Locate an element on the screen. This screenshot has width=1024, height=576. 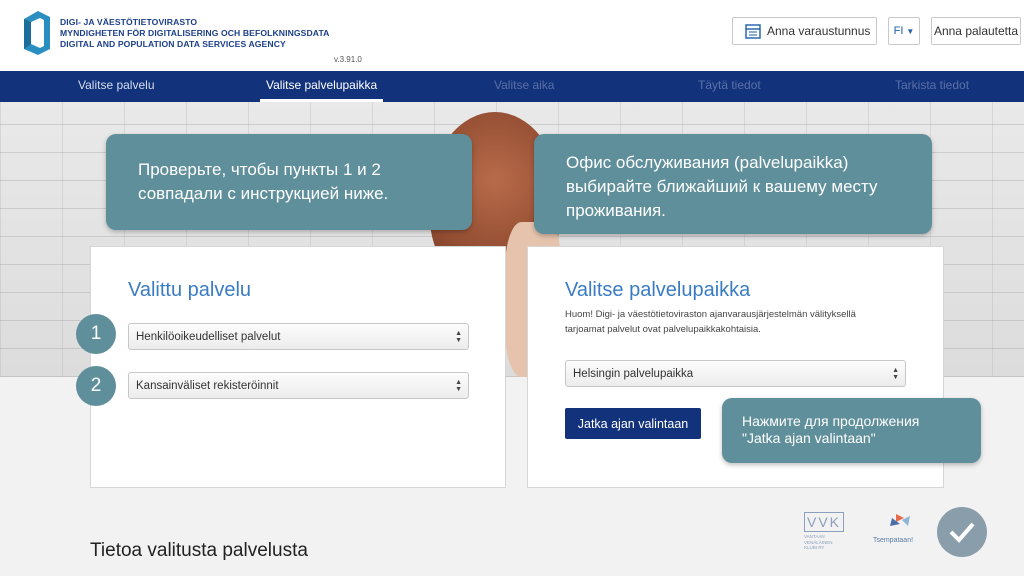
service-category-value: Henkilöoikeudelliset palvelut is located at coordinates (208, 336).